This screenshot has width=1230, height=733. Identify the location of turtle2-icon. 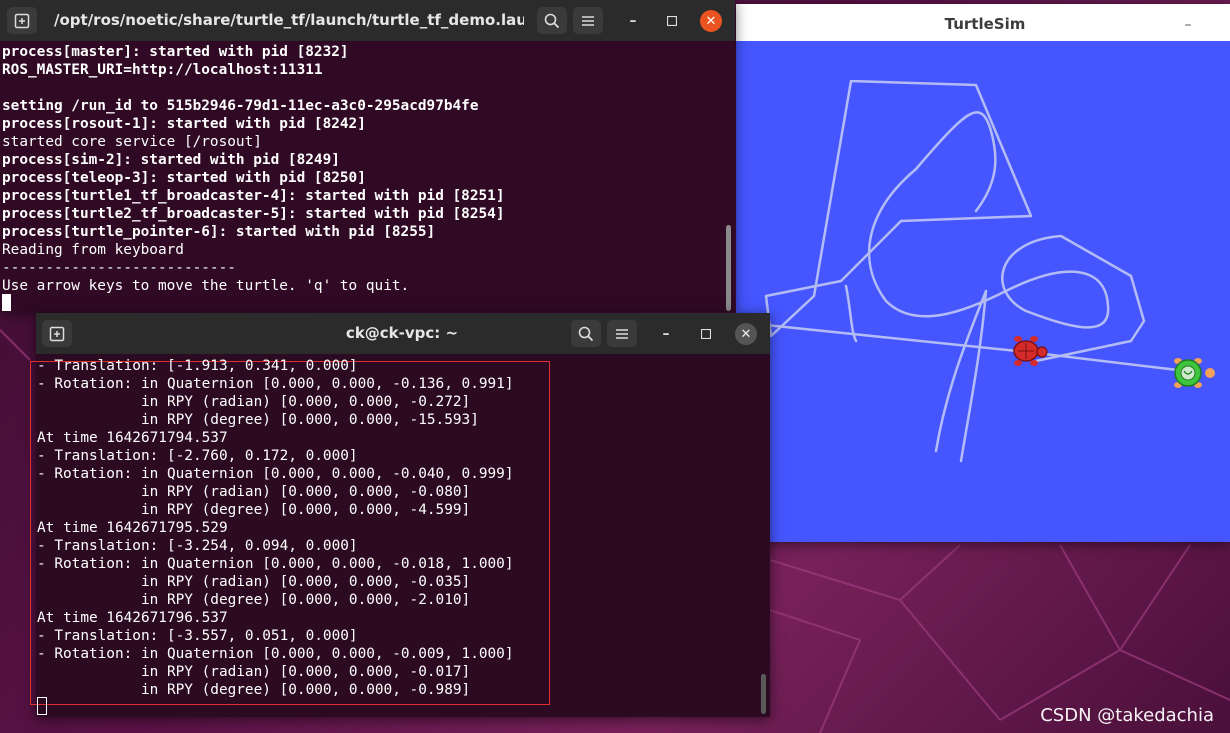
(1194, 373).